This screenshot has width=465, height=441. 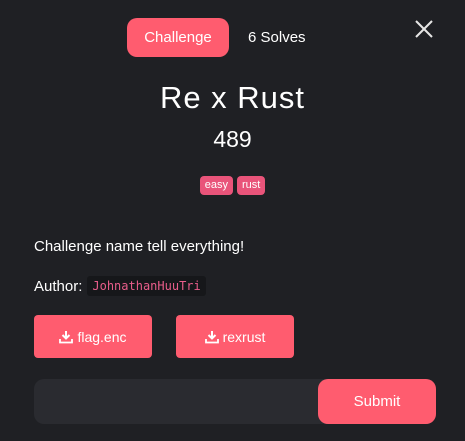 I want to click on download-flag-enc-button: flag.enc, so click(x=93, y=336).